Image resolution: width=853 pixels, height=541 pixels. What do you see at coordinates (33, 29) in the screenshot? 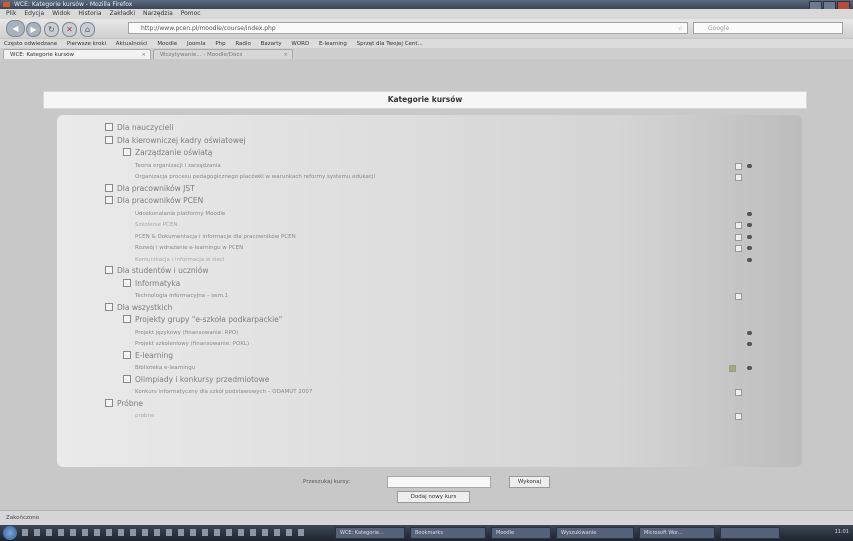
I see `forward-icon: ▶` at bounding box center [33, 29].